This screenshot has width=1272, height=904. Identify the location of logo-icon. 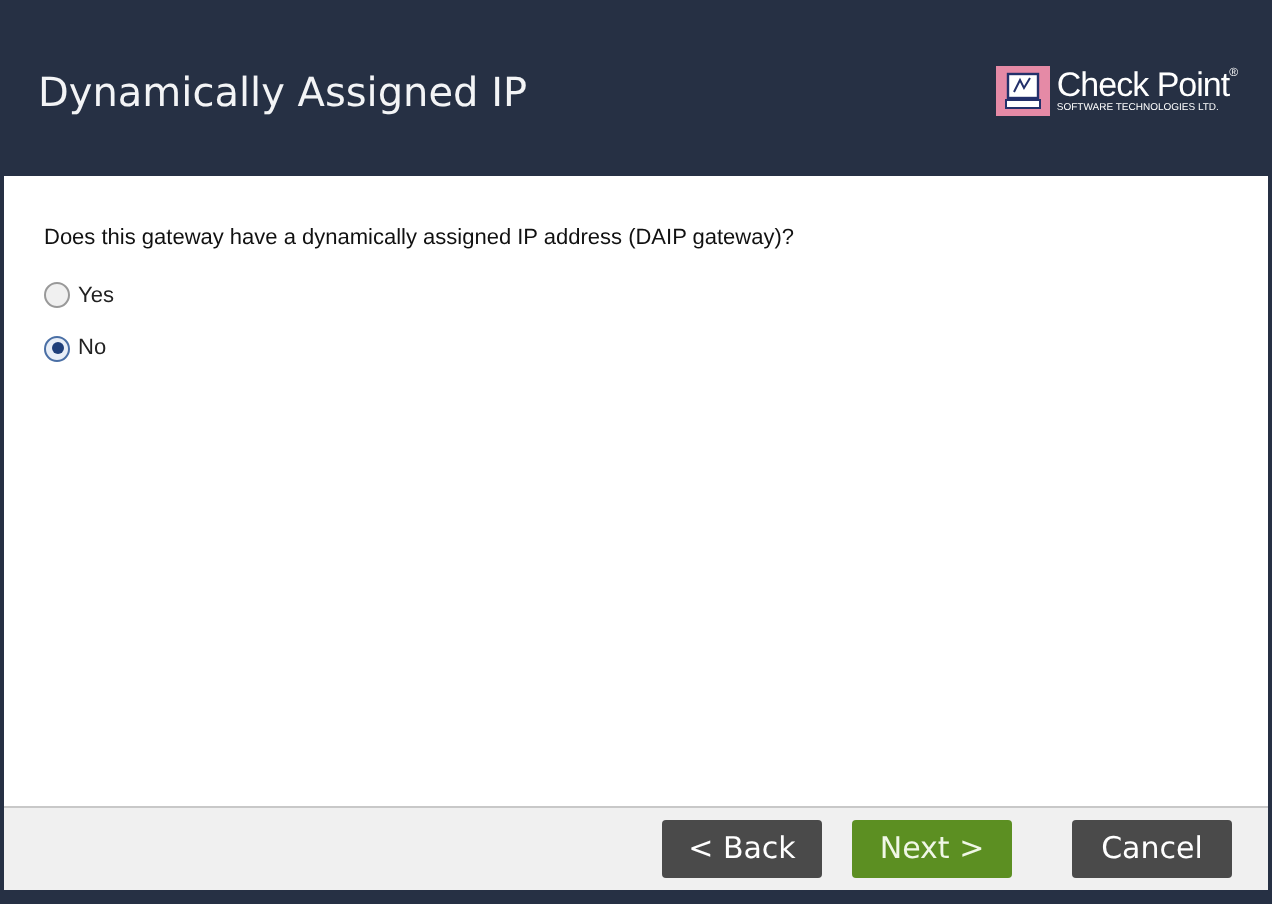
(1023, 91).